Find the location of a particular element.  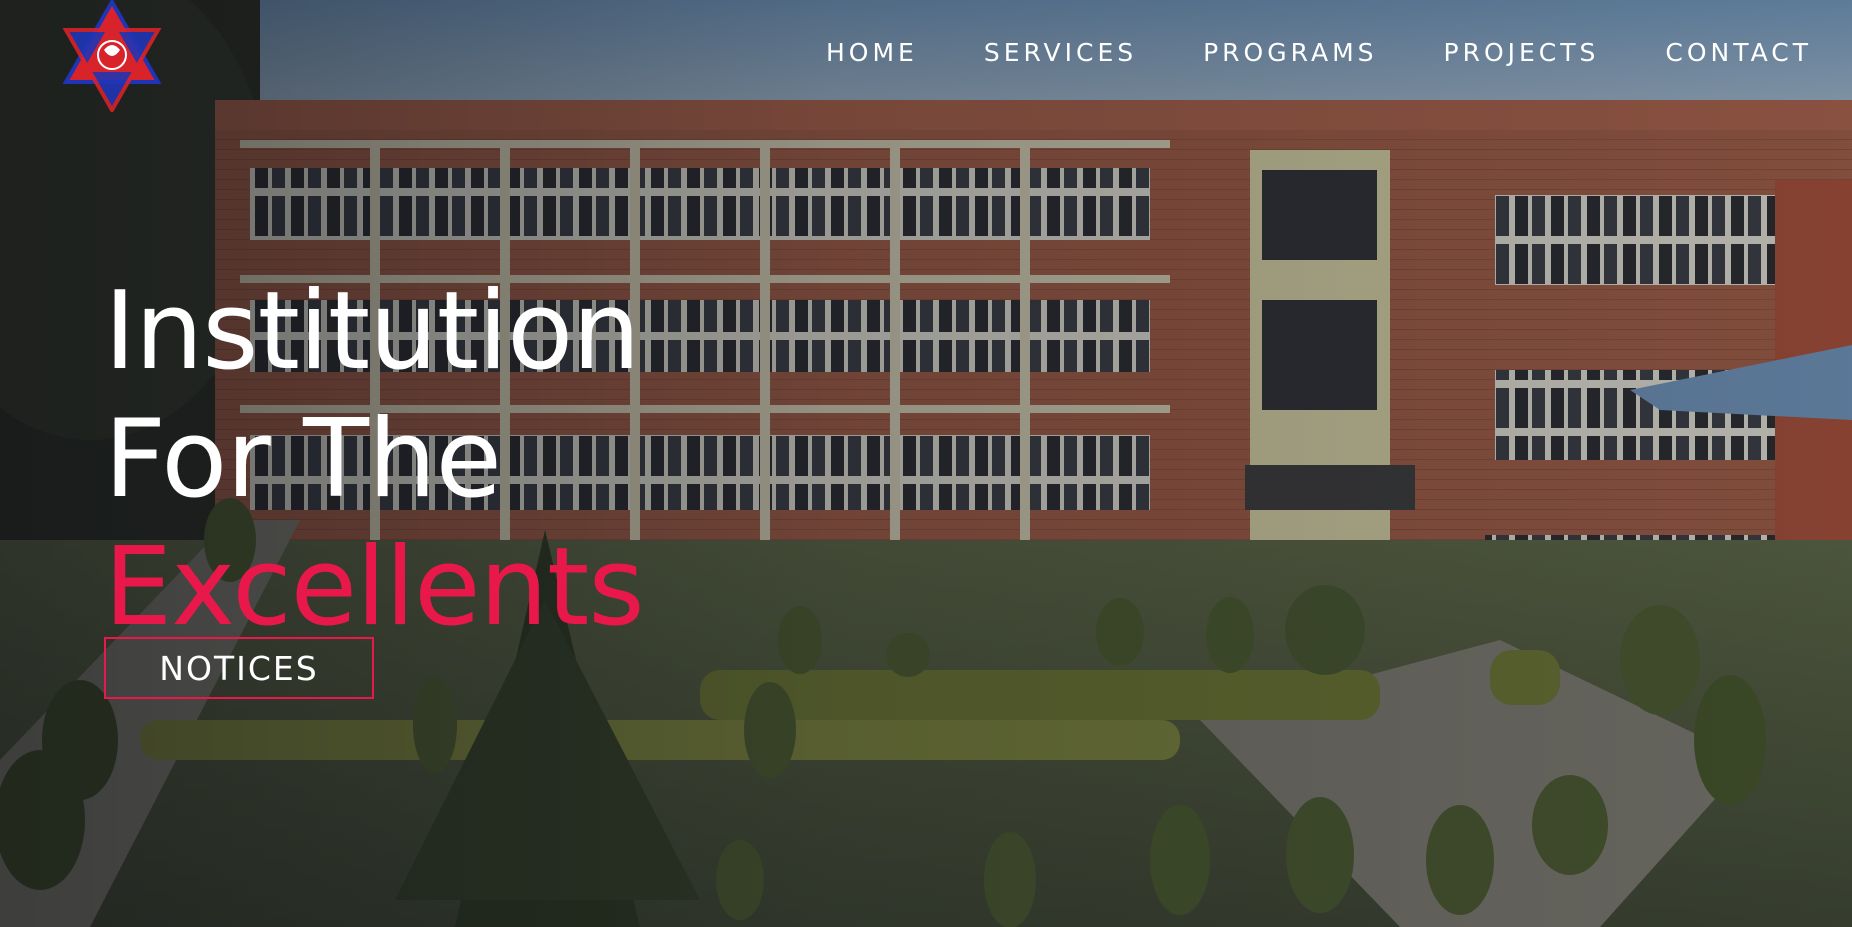

headline-line-1: Institution is located at coordinates (372, 331).